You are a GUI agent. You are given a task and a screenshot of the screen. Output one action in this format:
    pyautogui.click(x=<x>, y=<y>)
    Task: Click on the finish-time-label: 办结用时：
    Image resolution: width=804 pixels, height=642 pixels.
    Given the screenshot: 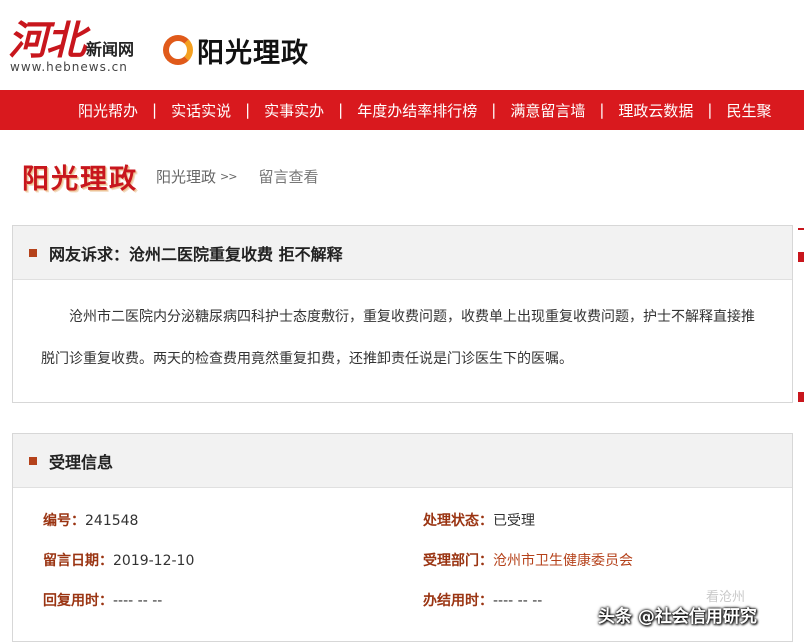 What is the action you would take?
    pyautogui.click(x=458, y=601)
    